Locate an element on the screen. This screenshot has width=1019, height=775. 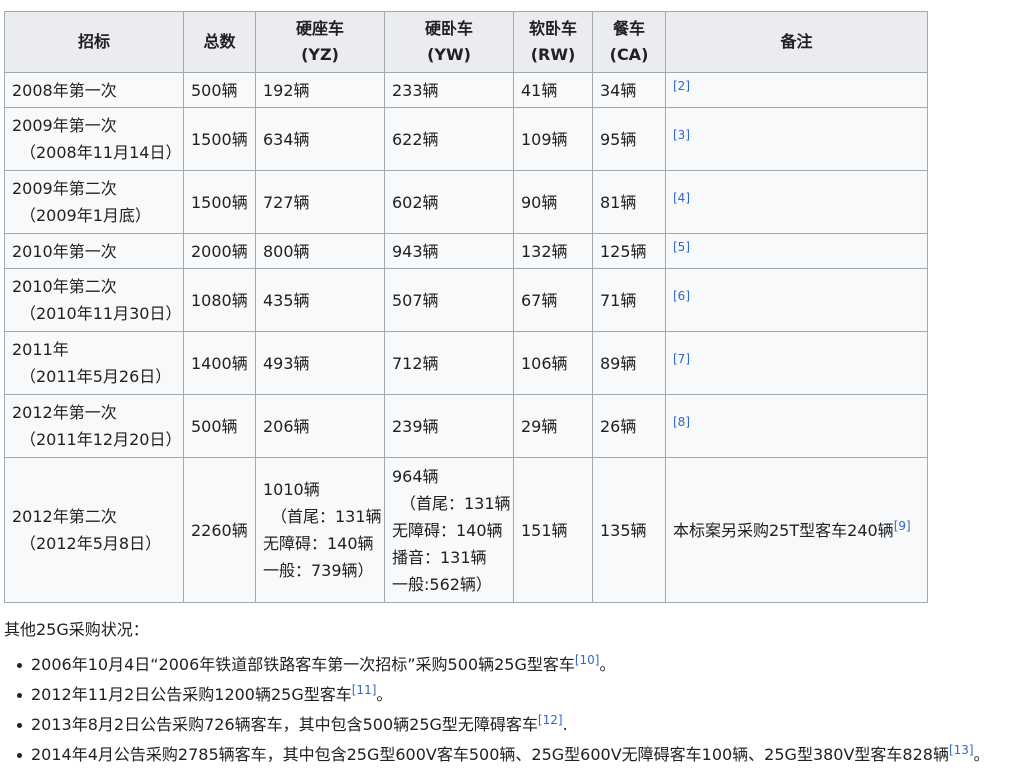
note-line: 本标案另采购25T型客车240辆[9] is located at coordinates (796, 530).